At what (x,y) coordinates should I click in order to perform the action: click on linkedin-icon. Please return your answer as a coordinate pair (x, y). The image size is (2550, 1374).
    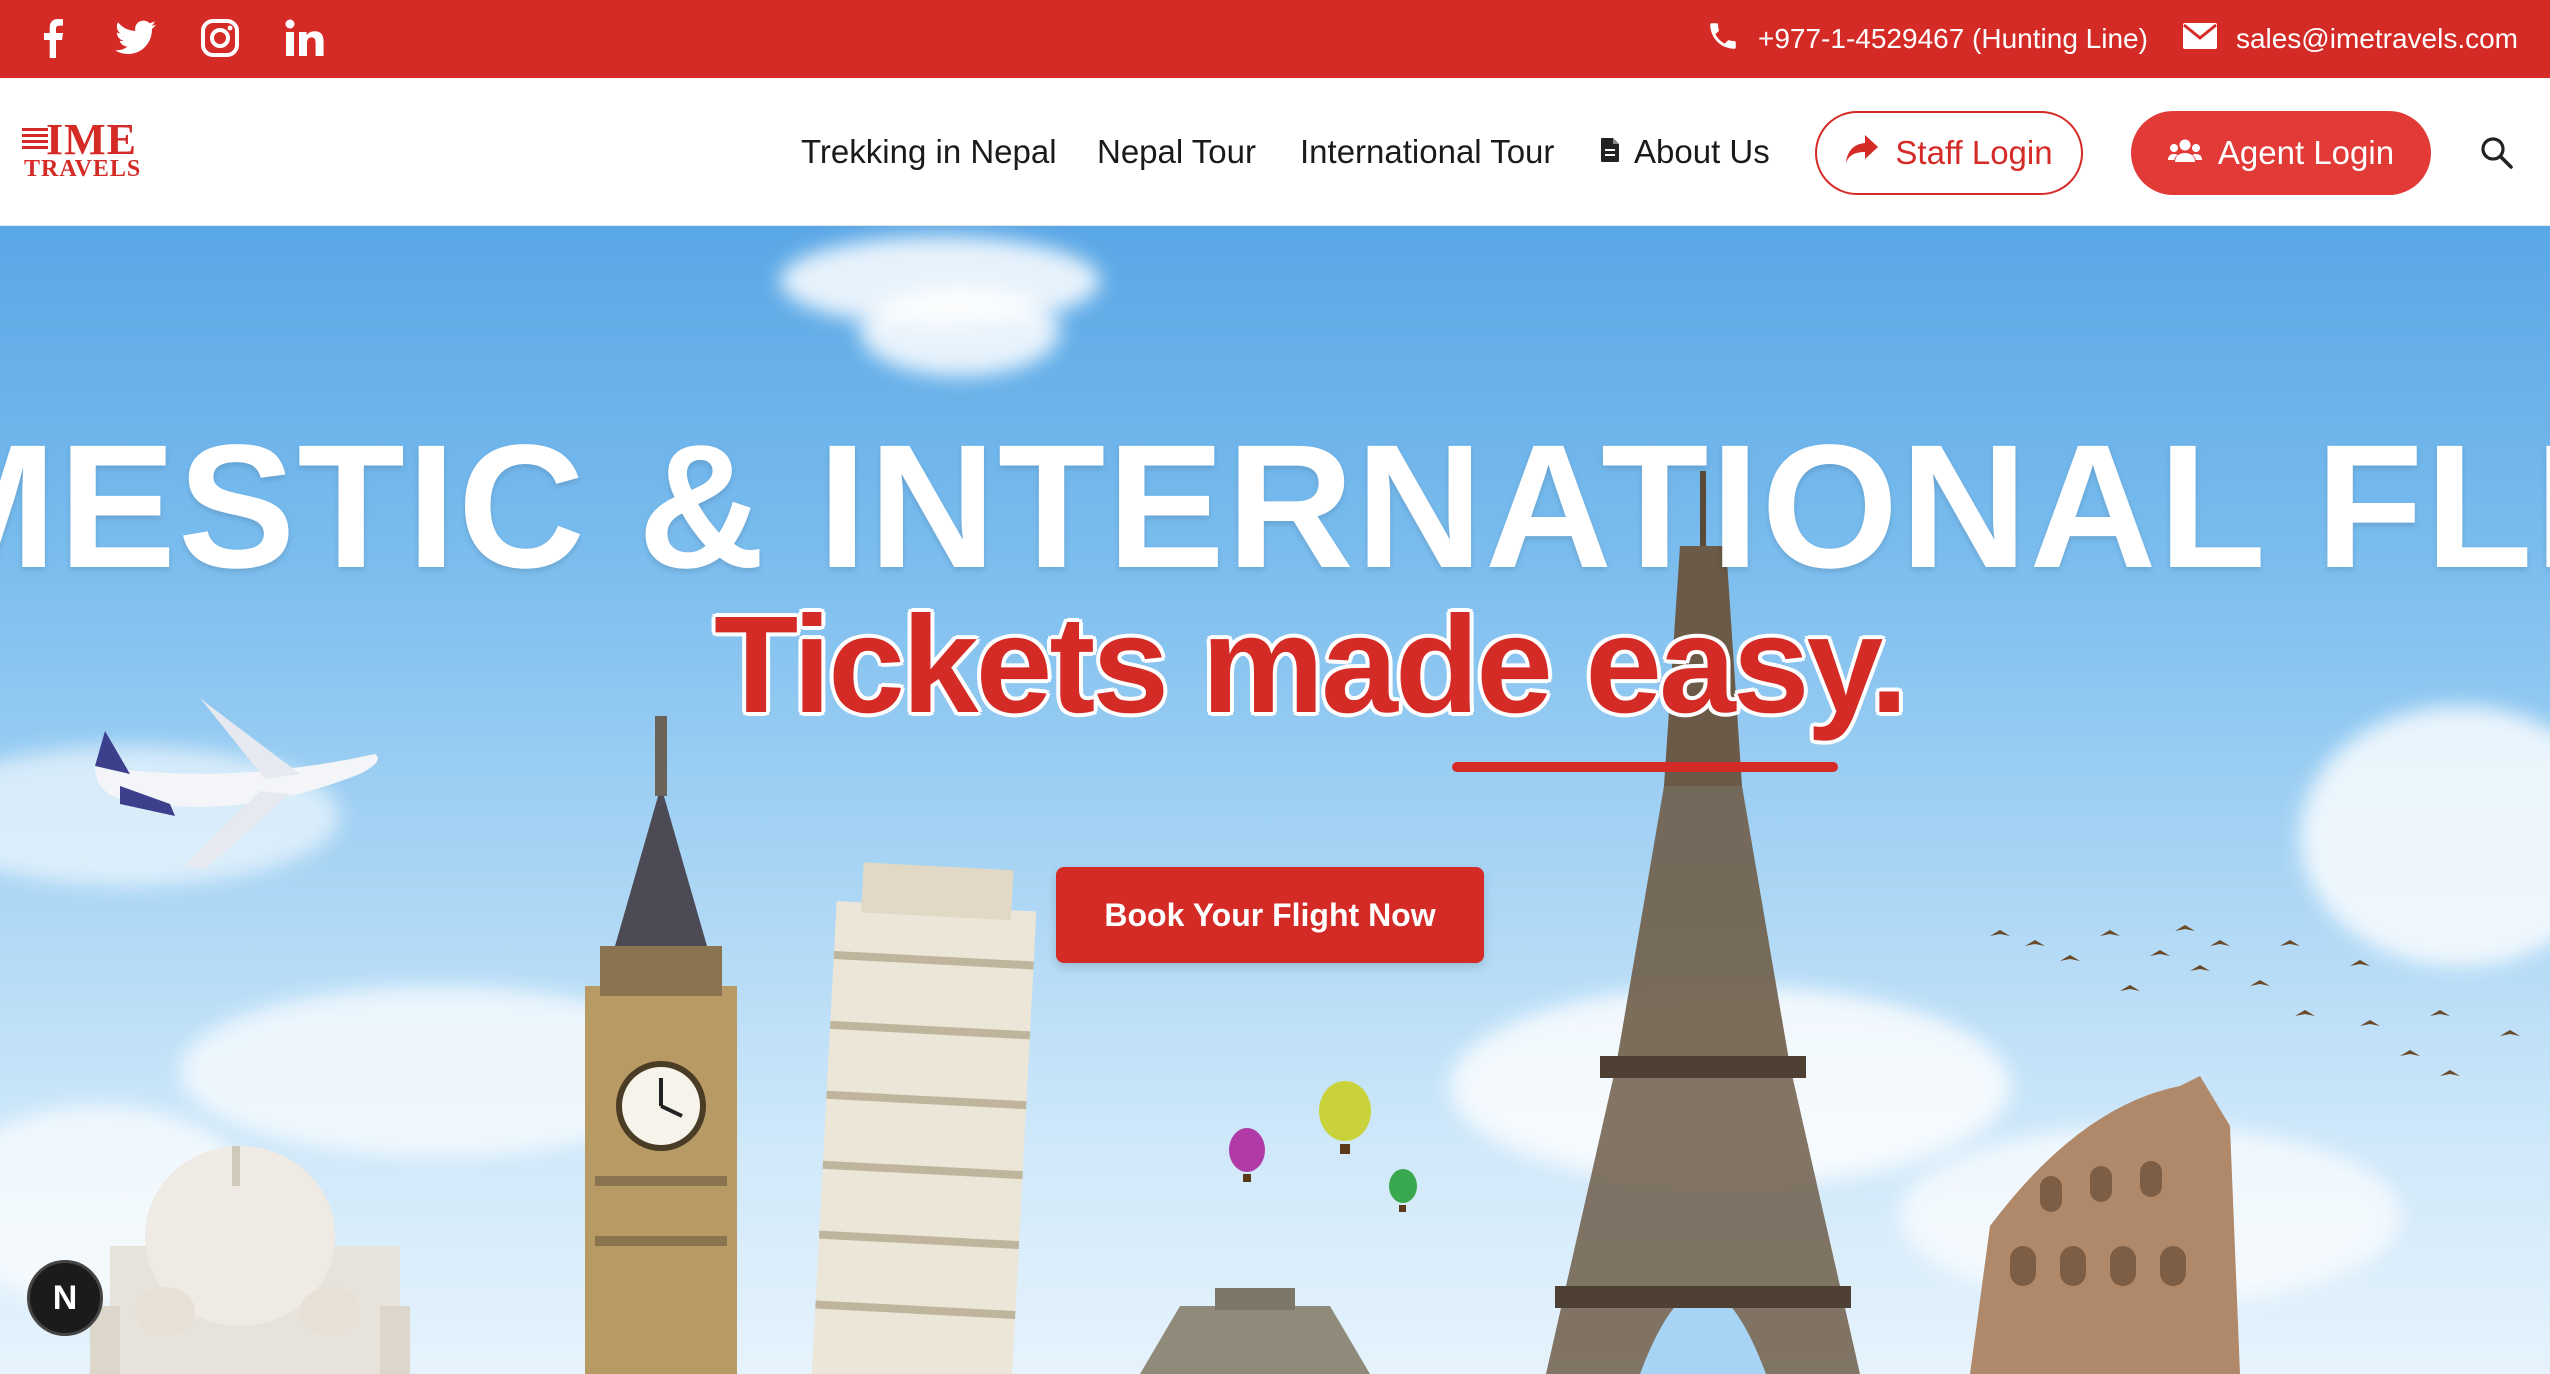
    Looking at the image, I should click on (304, 38).